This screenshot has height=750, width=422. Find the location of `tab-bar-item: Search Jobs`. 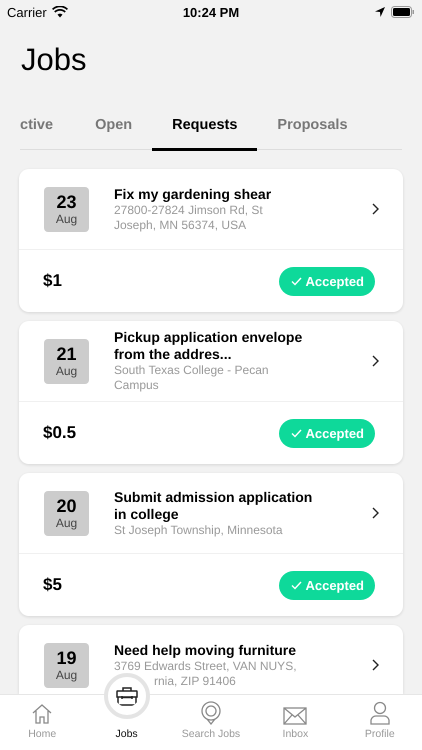

tab-bar-item: Search Jobs is located at coordinates (211, 722).